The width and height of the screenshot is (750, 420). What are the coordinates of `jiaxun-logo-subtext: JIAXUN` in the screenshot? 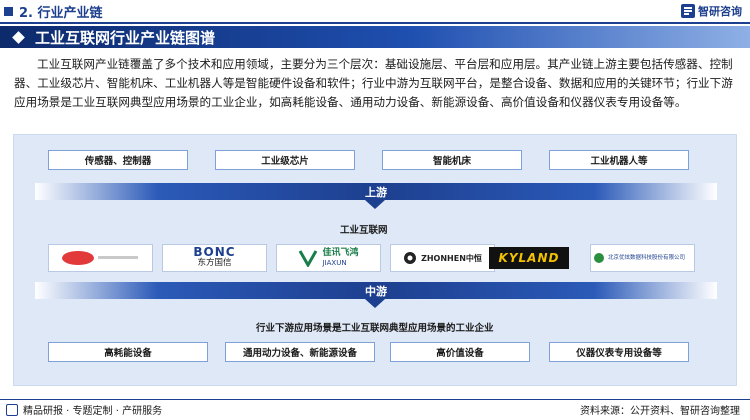 It's located at (334, 263).